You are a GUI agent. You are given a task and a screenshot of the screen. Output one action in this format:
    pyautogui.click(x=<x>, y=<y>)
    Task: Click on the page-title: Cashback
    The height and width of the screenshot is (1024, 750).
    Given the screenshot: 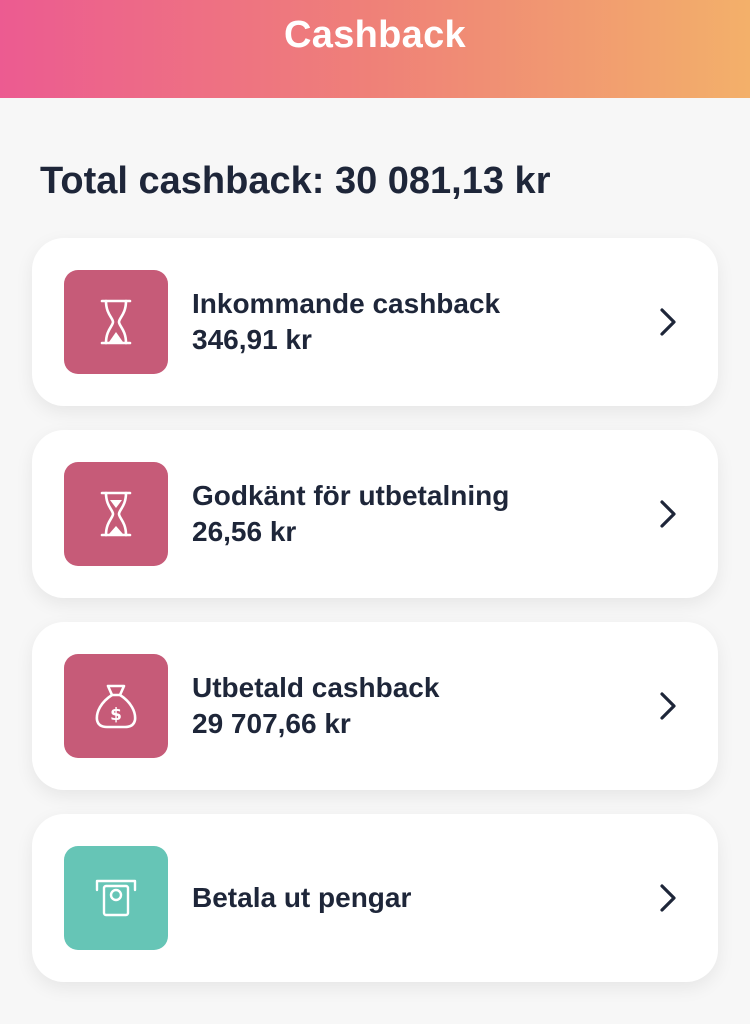 What is the action you would take?
    pyautogui.click(x=375, y=35)
    